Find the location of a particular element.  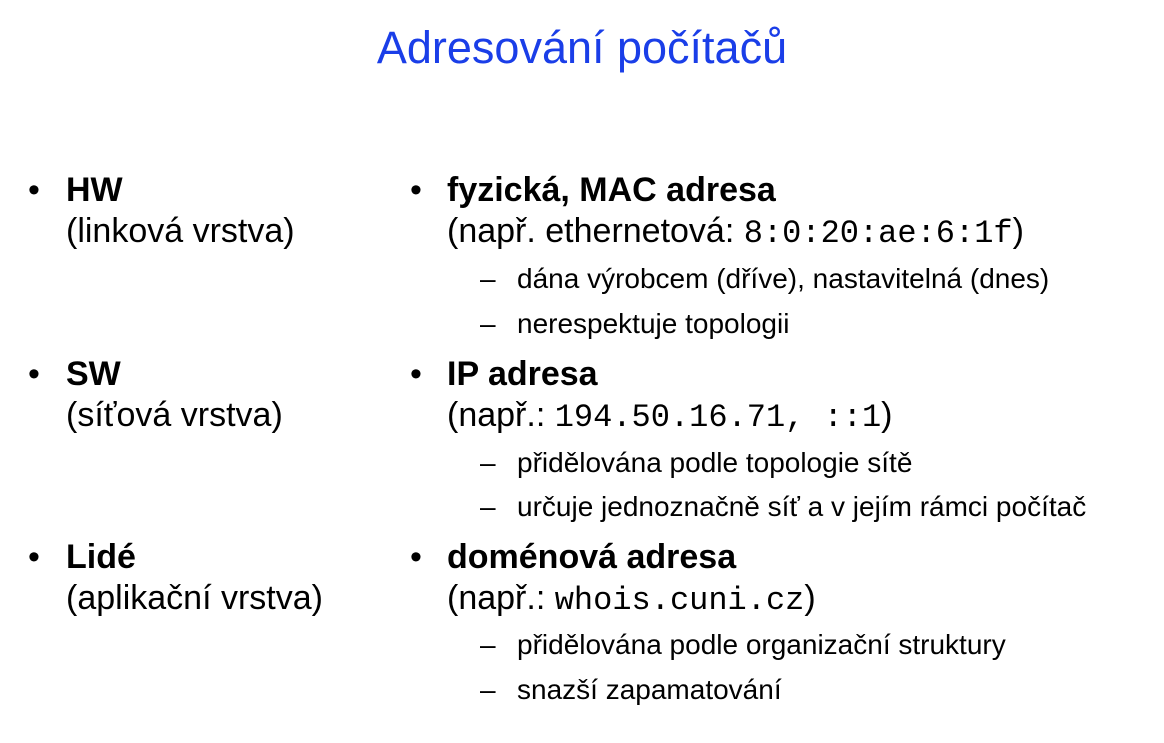

left-item-people-name: Lidé is located at coordinates (101, 557).